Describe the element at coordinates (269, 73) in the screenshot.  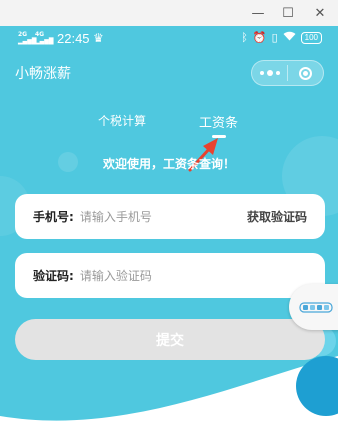
I see `more-icon` at that location.